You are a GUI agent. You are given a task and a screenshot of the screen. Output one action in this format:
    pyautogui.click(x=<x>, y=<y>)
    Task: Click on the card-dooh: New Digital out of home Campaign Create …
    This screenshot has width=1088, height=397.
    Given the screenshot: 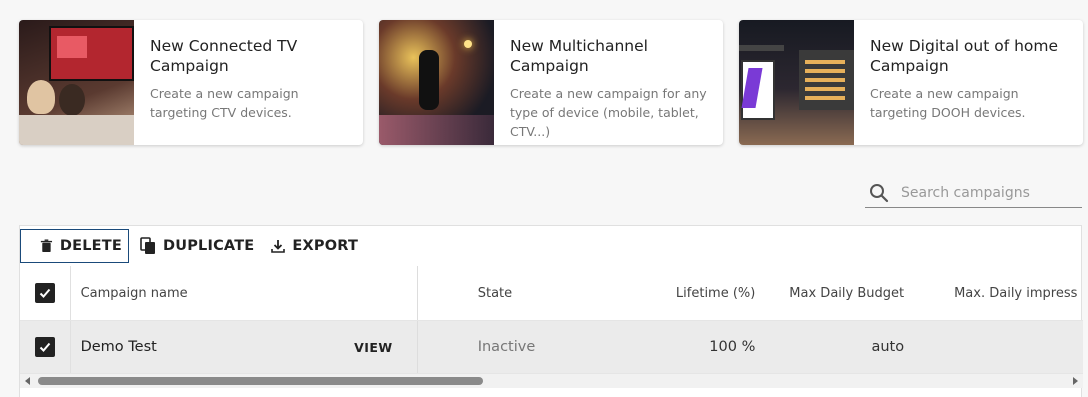 What is the action you would take?
    pyautogui.click(x=911, y=82)
    